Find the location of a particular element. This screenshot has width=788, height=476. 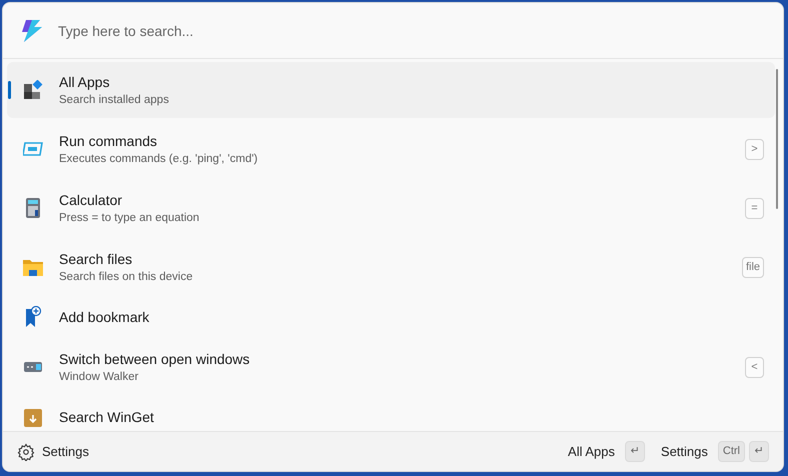

folder-icon is located at coordinates (33, 267).